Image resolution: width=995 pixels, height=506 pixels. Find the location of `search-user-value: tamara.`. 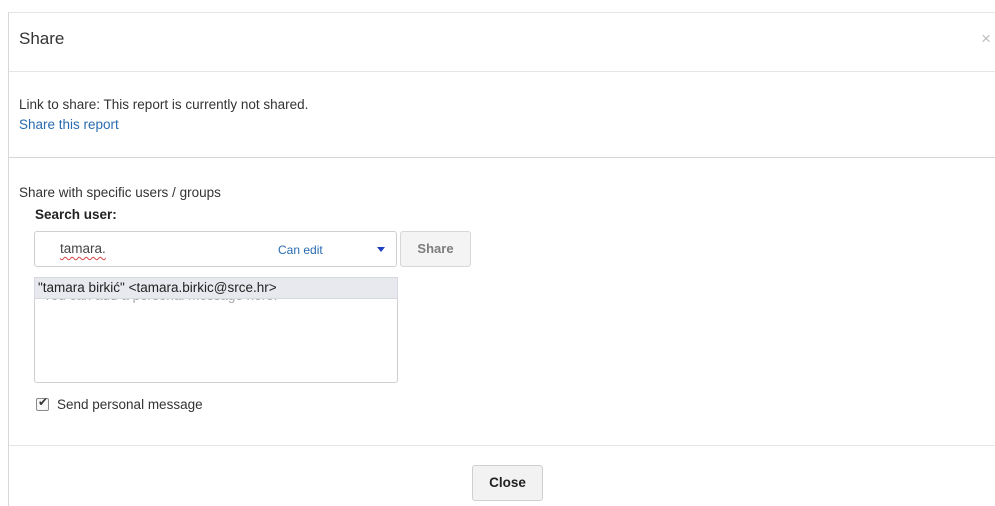

search-user-value: tamara. is located at coordinates (83, 248).